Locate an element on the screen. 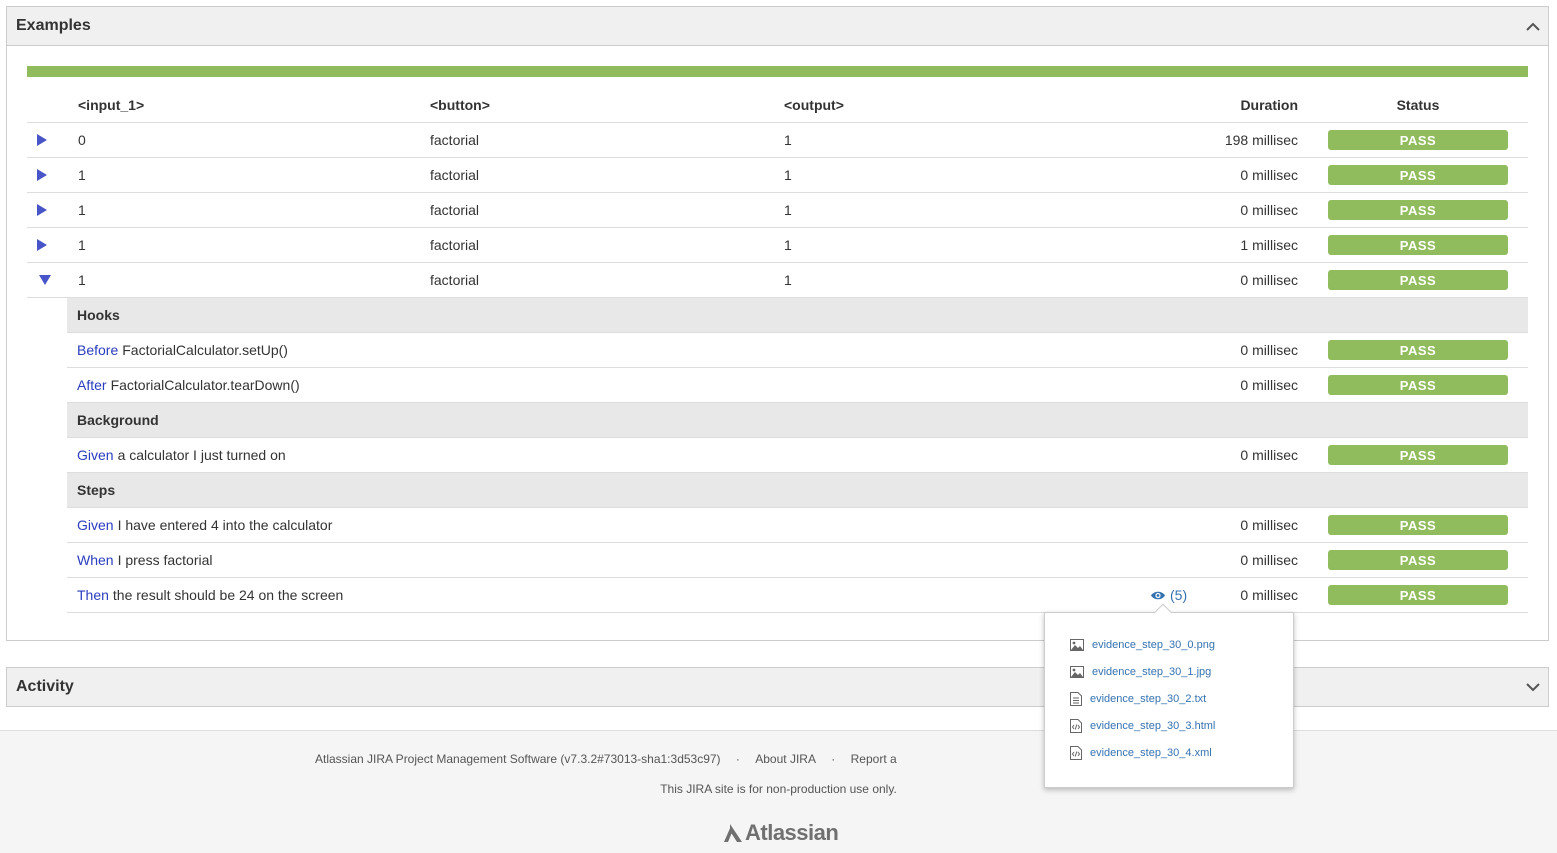 This screenshot has height=853, width=1557. evidence-file-link: evidence_step_30_0.png is located at coordinates (1142, 645).